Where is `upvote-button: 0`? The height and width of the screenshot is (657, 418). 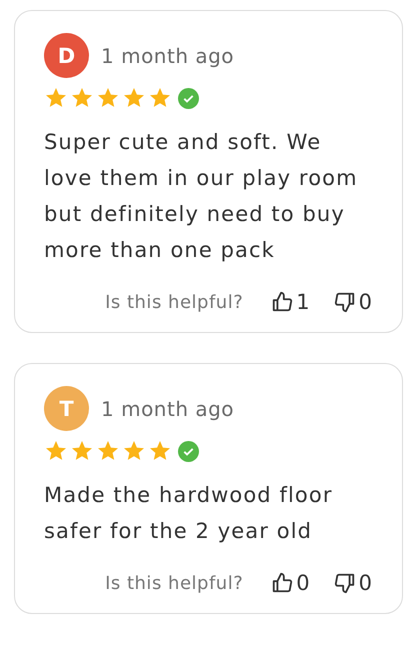 upvote-button: 0 is located at coordinates (290, 583).